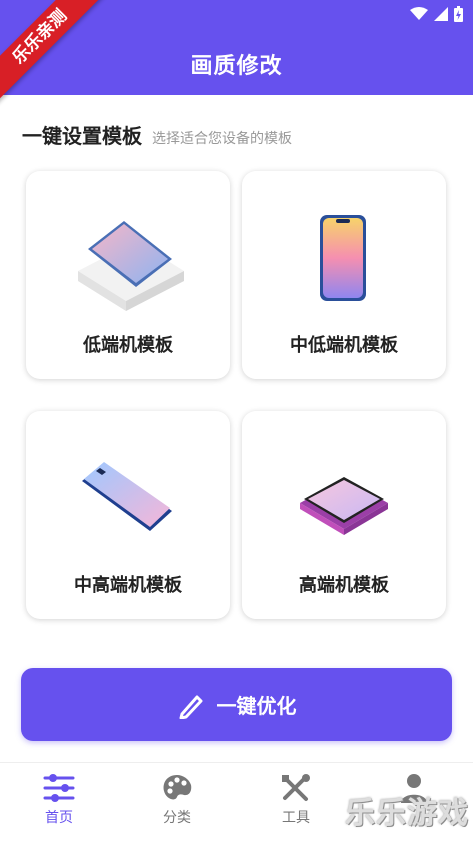 This screenshot has width=473, height=843. I want to click on palette-icon, so click(177, 787).